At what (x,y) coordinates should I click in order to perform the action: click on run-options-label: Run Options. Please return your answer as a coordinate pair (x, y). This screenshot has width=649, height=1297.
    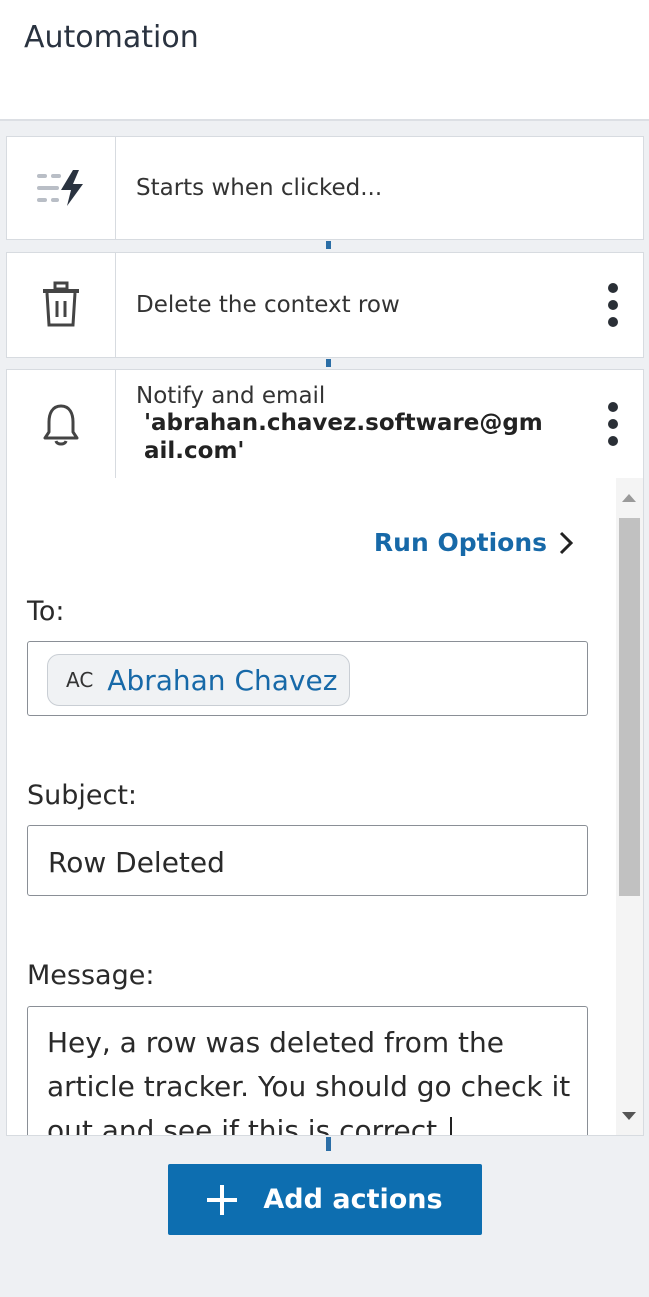
    Looking at the image, I should click on (460, 542).